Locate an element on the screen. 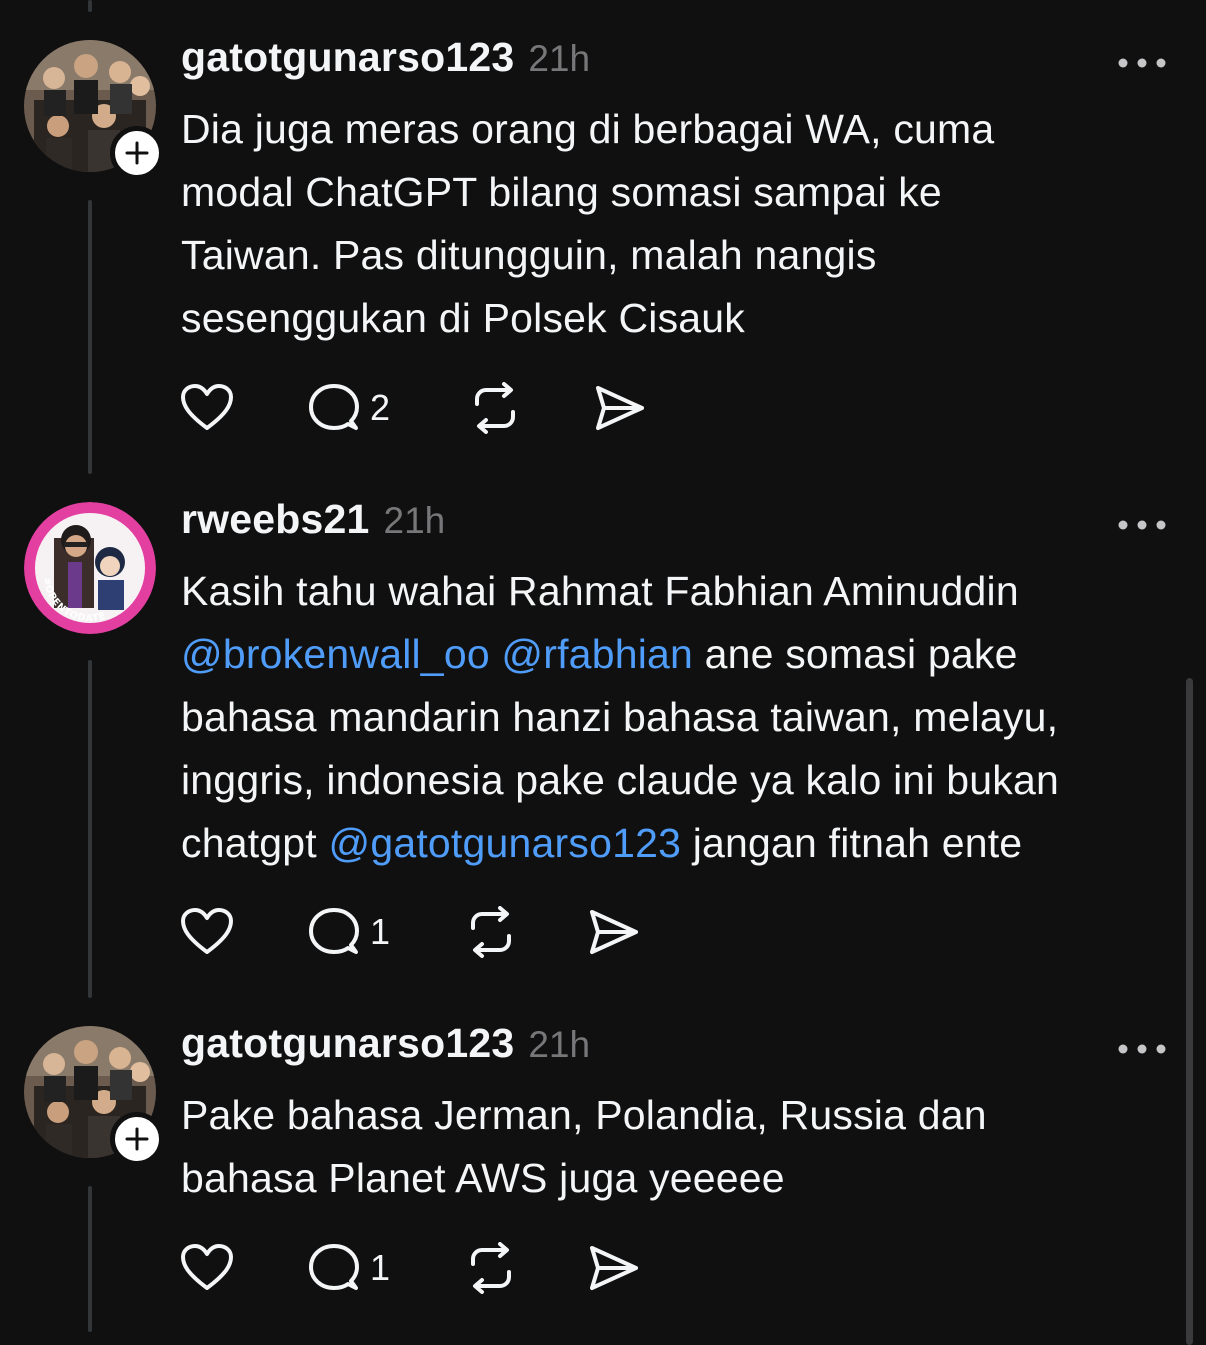 The height and width of the screenshot is (1345, 1206). post-body-line: Pake bahasa Jerman, Polandia, Russia dan is located at coordinates (584, 1115).